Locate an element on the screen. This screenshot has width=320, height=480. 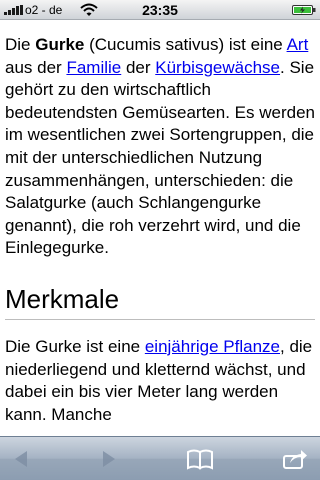
forward-button is located at coordinates (108, 459).